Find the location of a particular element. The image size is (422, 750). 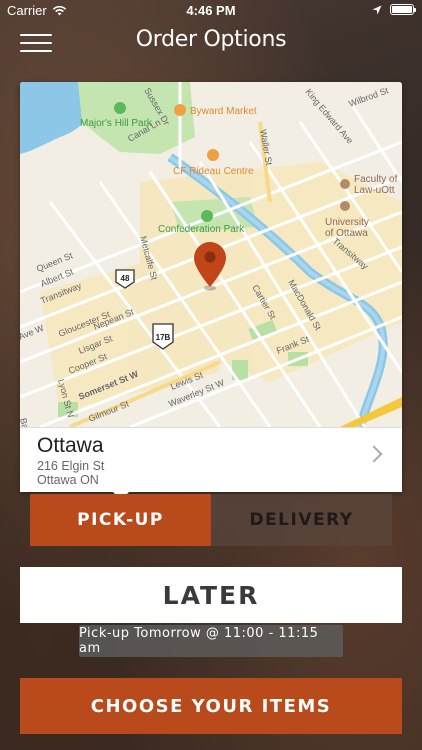

location-region: Ottawa ON is located at coordinates (68, 480).